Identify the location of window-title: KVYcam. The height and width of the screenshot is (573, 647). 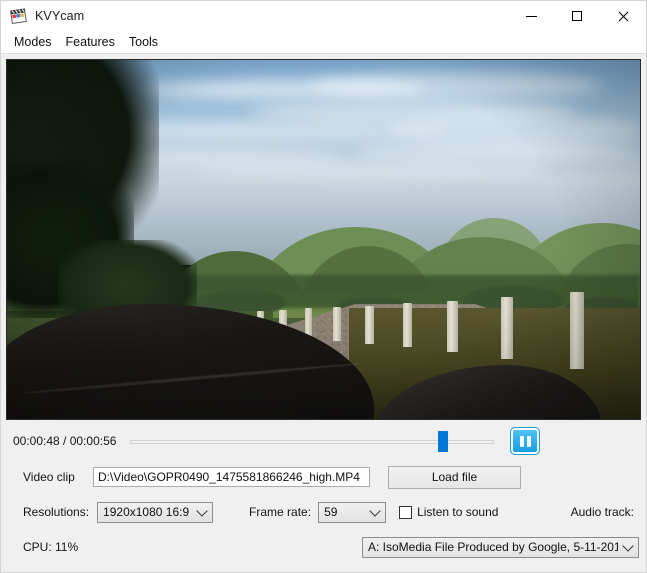
(60, 16).